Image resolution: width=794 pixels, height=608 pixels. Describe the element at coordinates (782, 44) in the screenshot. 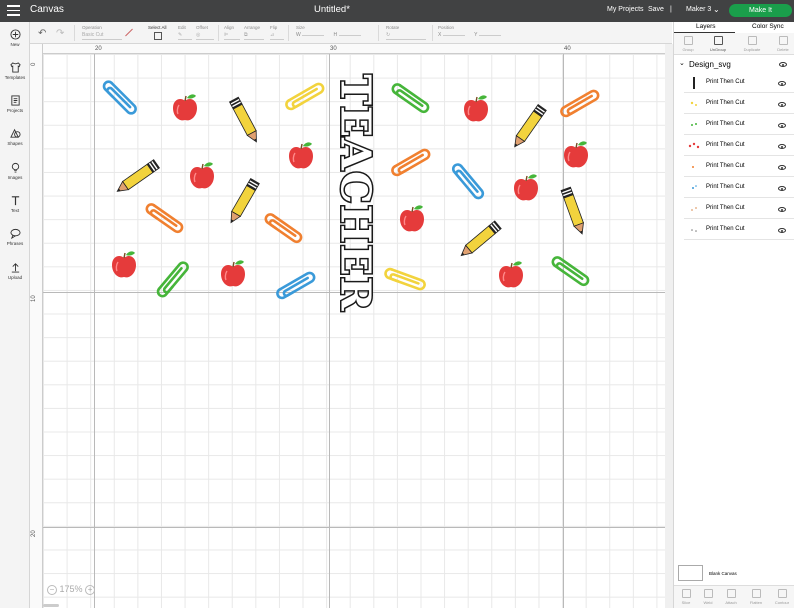

I see `delete-button: Delete` at that location.